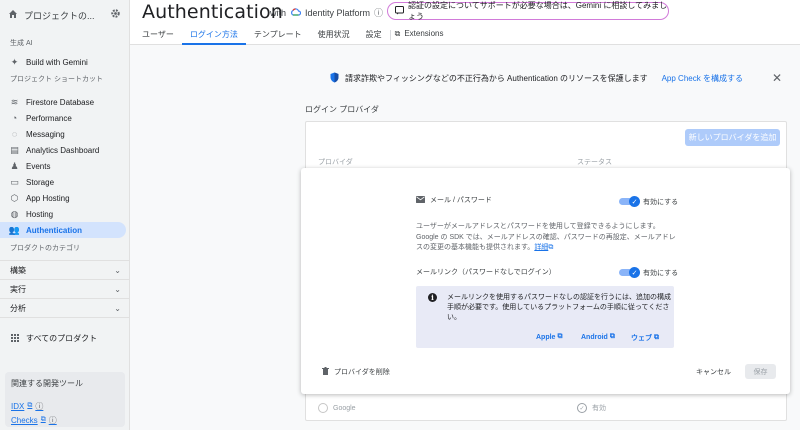 Image resolution: width=800 pixels, height=430 pixels. I want to click on sidebar-item-firestore-database: ≋ Firestore Database, so click(64, 102).